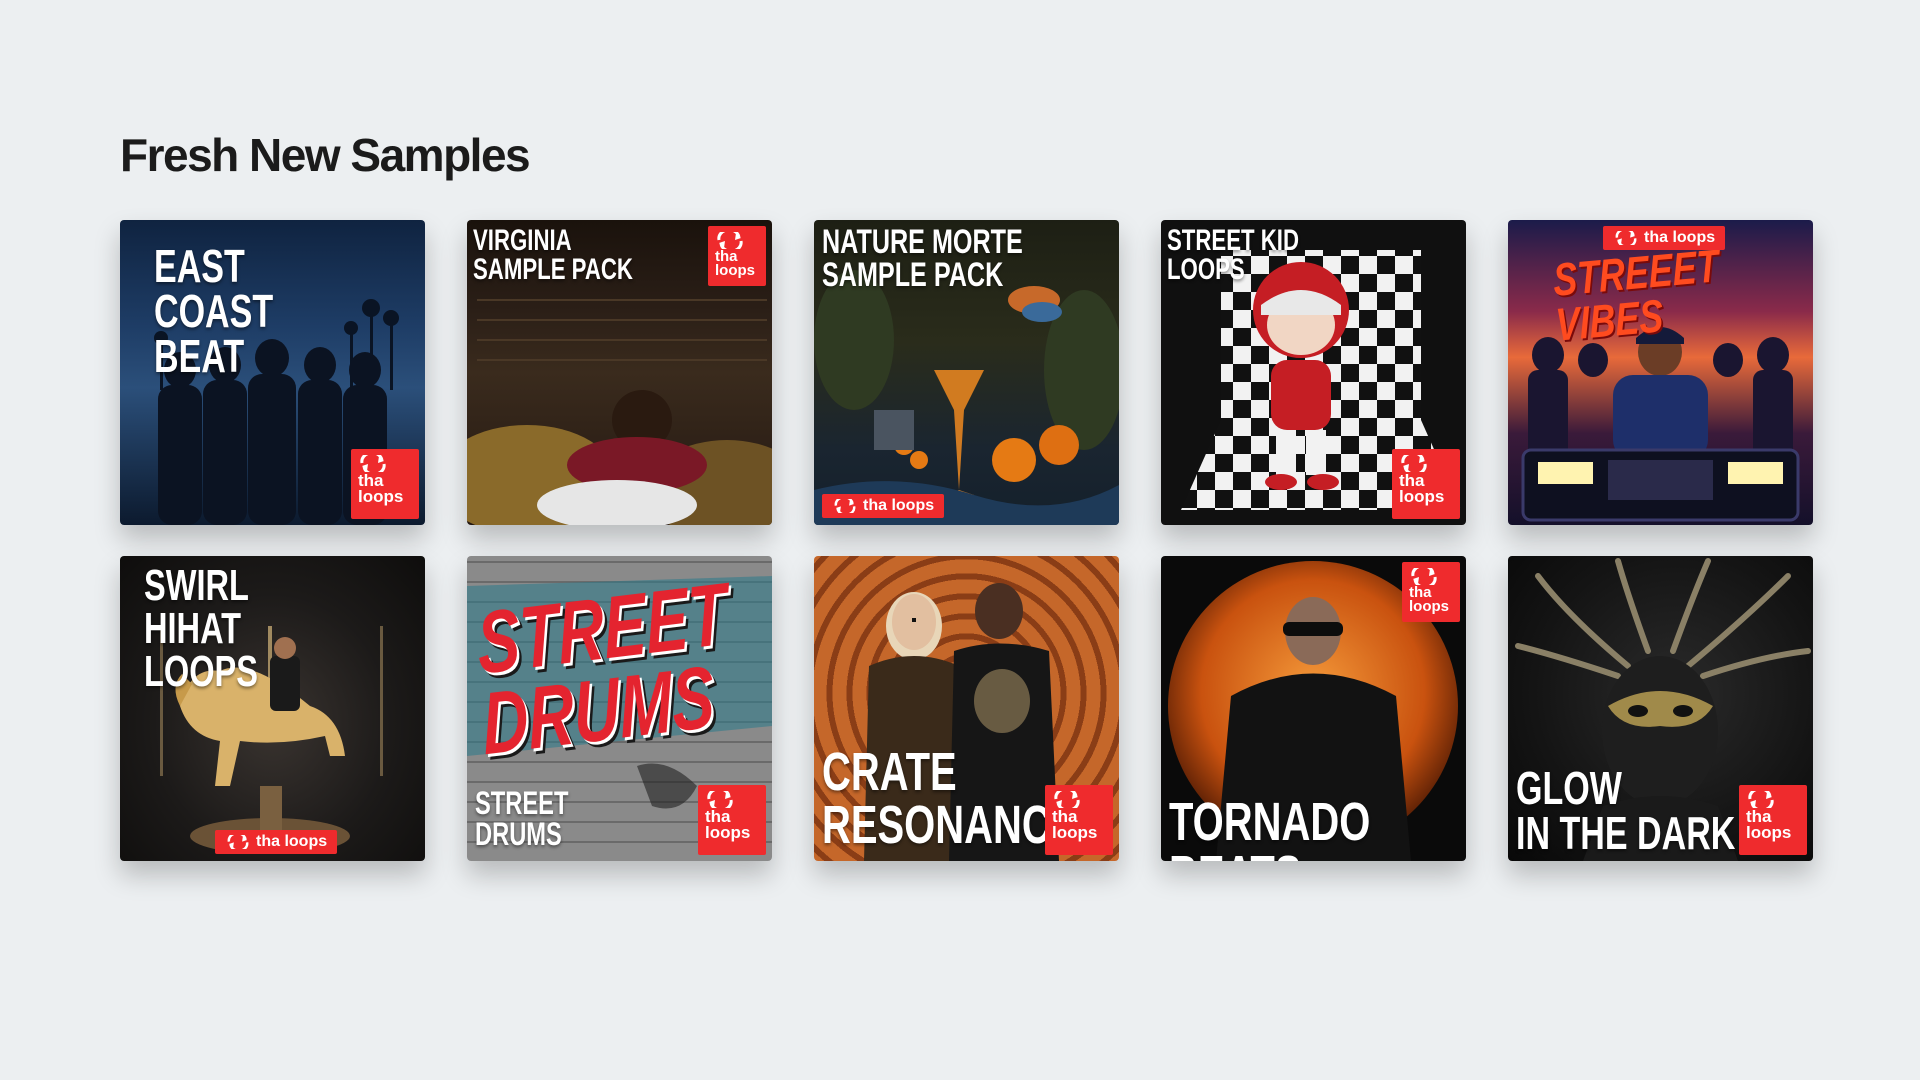 This screenshot has width=1920, height=1080. Describe the element at coordinates (602, 668) in the screenshot. I see `graffiti-text: STREET DRUMS` at that location.